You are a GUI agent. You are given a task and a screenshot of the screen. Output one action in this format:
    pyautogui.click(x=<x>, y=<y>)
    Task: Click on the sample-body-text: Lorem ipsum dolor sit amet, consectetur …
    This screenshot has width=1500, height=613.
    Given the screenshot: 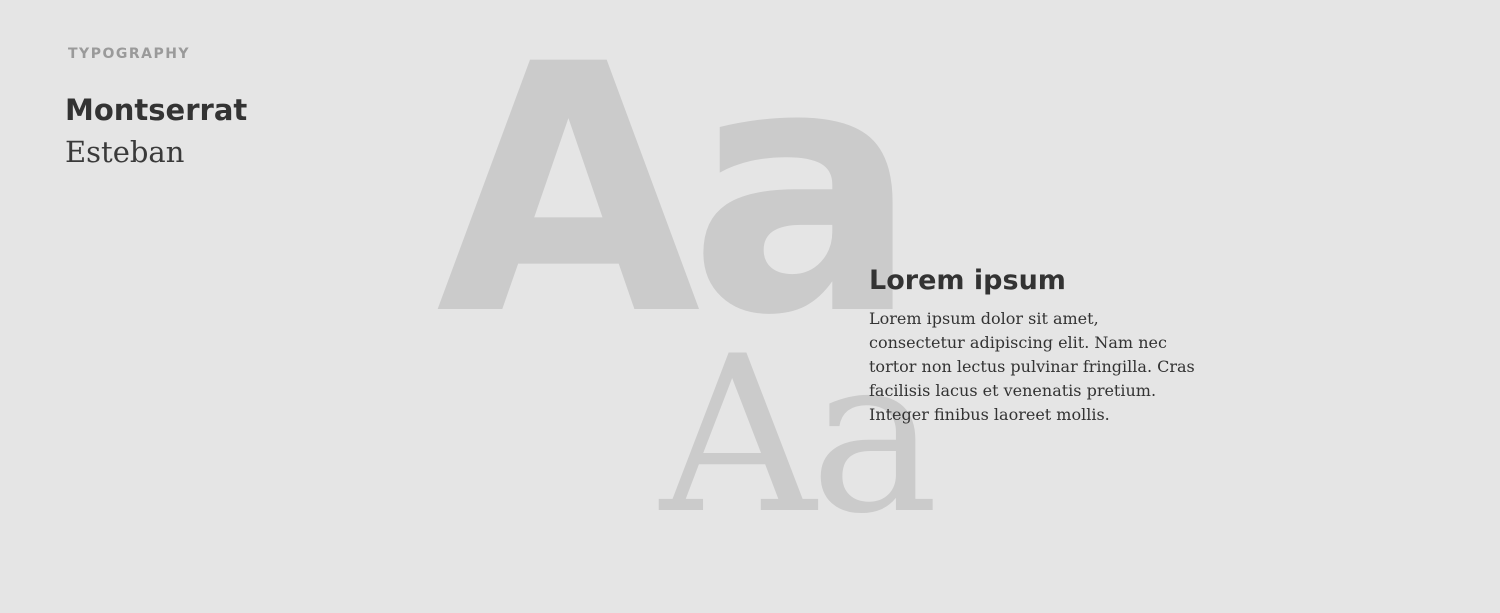 What is the action you would take?
    pyautogui.click(x=1032, y=366)
    